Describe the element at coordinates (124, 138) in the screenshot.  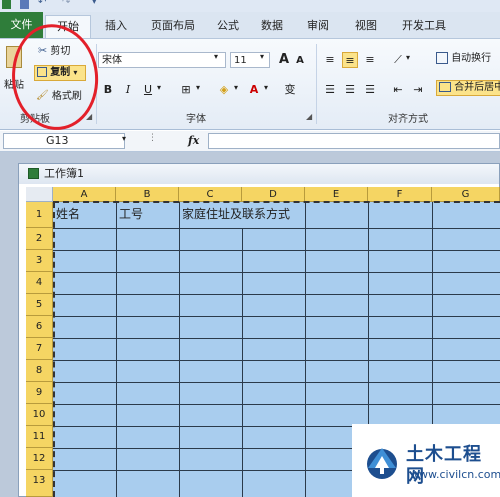
I see `name-box-dropdown-icon: ▾` at that location.